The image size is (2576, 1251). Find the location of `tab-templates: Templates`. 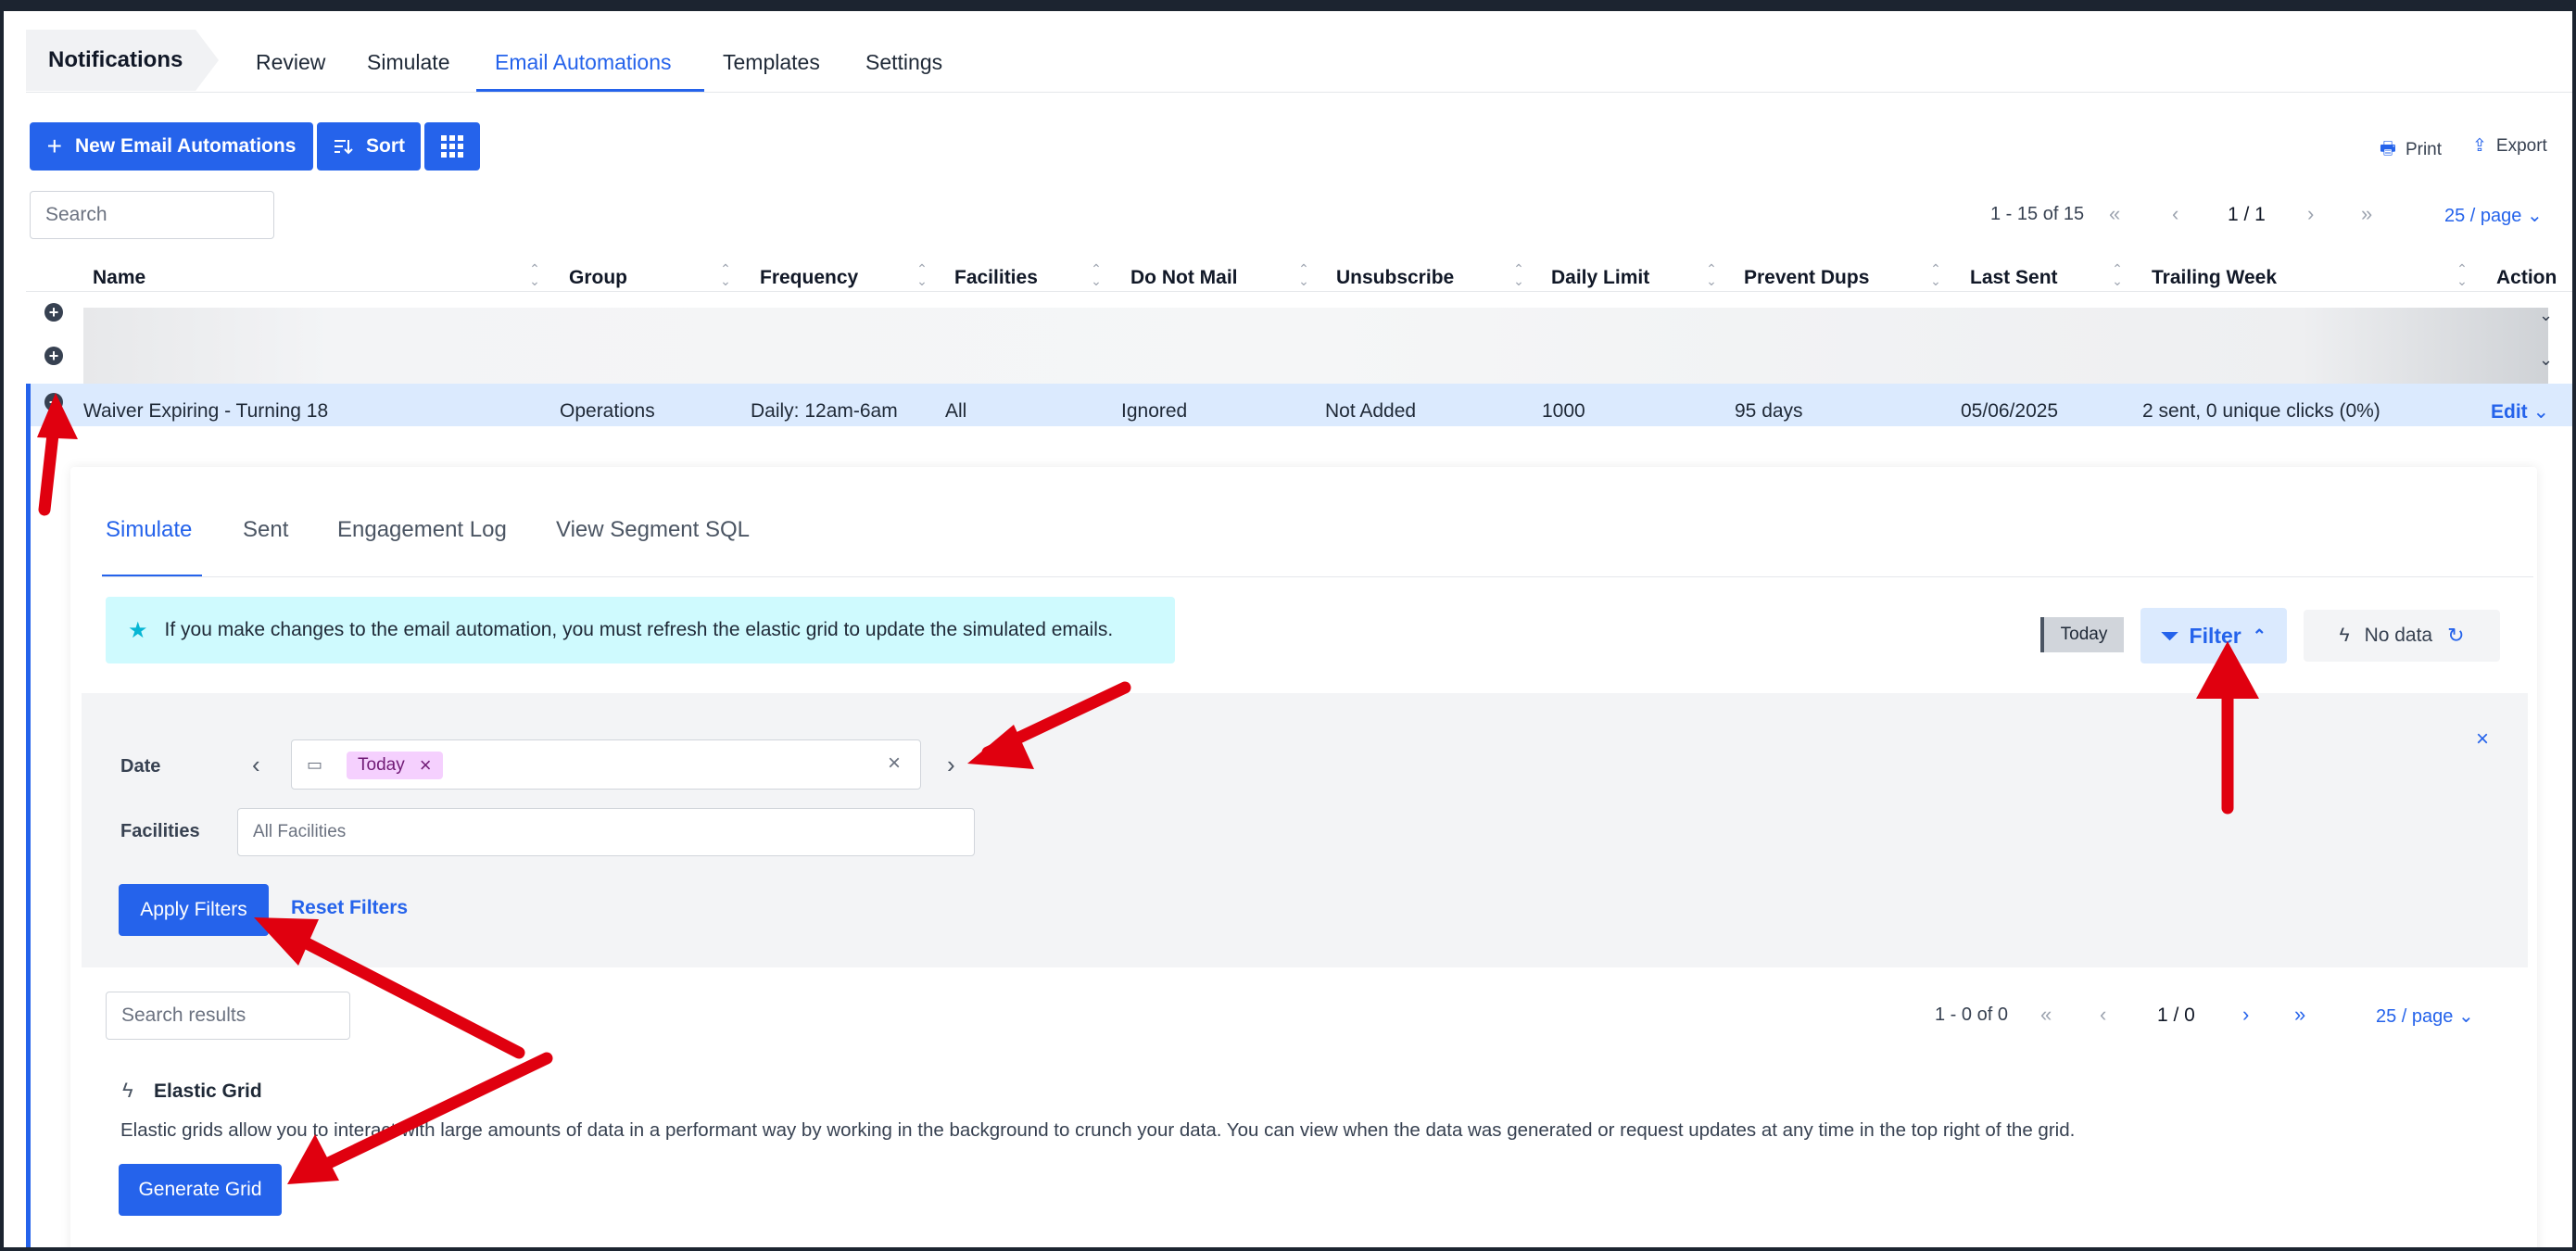

tab-templates: Templates is located at coordinates (772, 62).